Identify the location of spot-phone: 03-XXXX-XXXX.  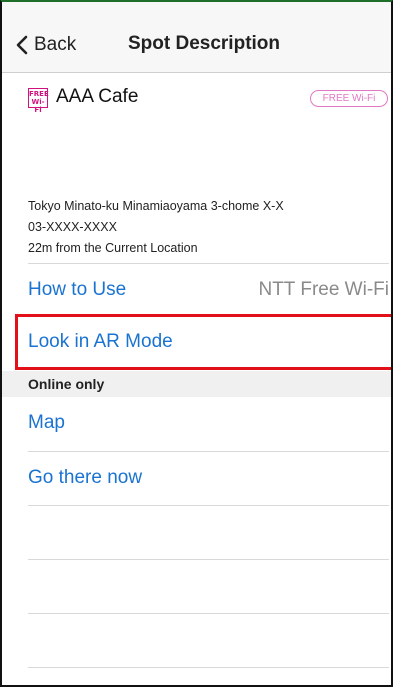
(72, 227).